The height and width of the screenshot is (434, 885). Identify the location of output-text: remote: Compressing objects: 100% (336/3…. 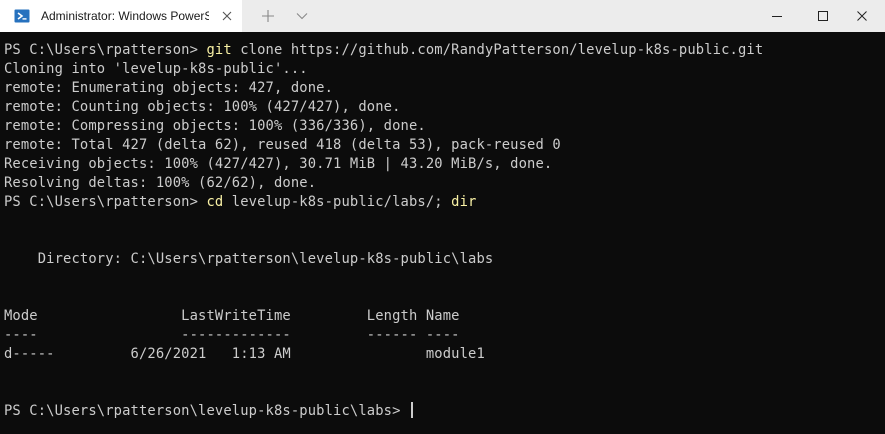
(215, 126).